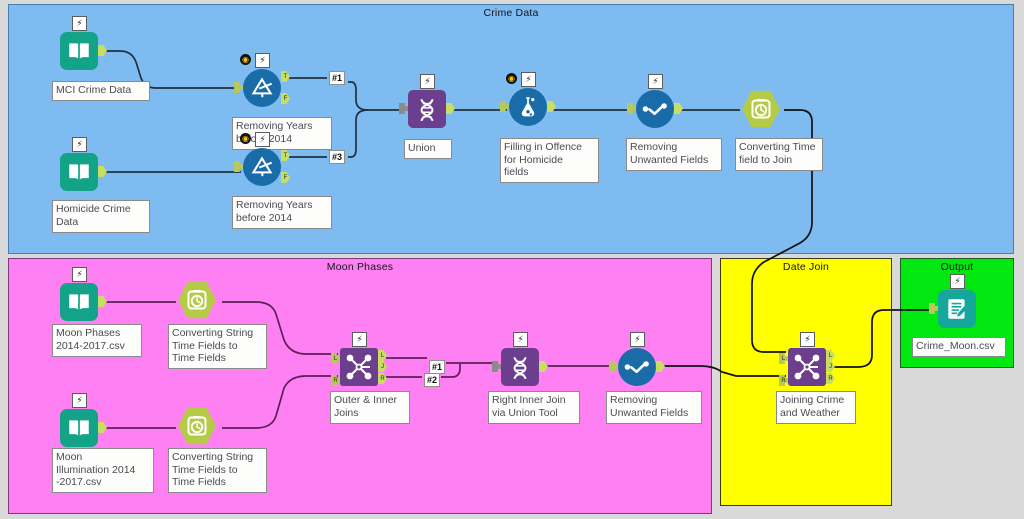 This screenshot has width=1024, height=519. I want to click on tool-moon-phases-csv: ⚡, so click(83, 294).